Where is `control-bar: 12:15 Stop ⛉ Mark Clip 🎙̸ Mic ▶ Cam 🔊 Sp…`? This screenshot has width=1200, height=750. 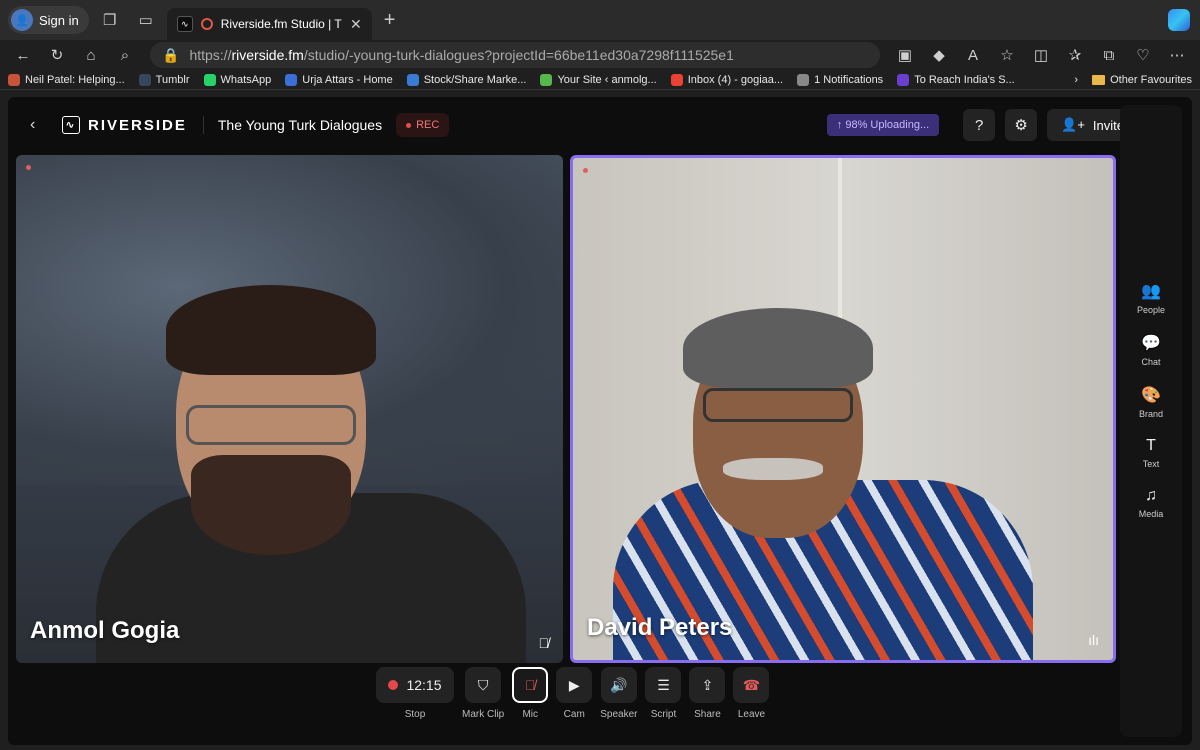
control-bar: 12:15 Stop ⛉ Mark Clip 🎙̸ Mic ▶ Cam 🔊 Sp… is located at coordinates (573, 693).